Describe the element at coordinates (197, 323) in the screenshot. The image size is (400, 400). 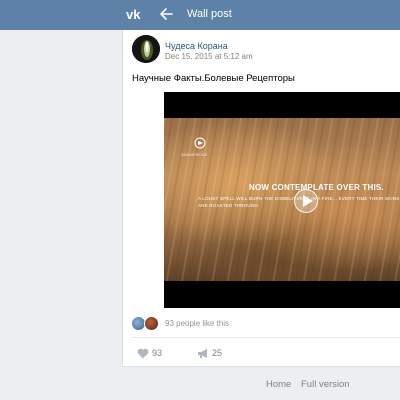
I see `likes-summary: 93 people like this` at that location.